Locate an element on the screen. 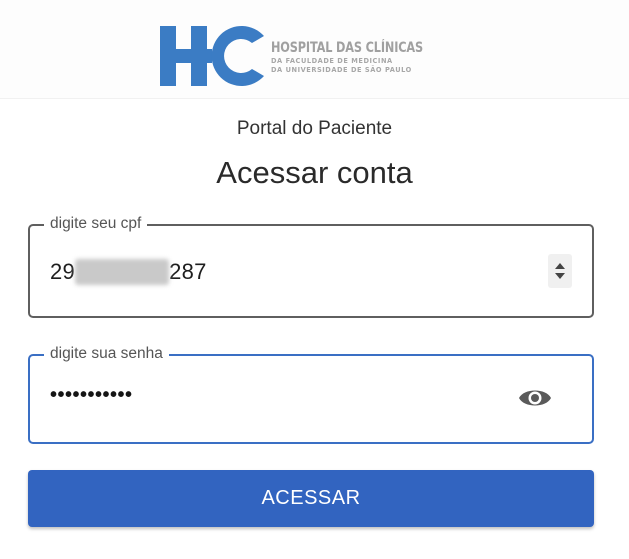  number-spinner-icon is located at coordinates (560, 271).